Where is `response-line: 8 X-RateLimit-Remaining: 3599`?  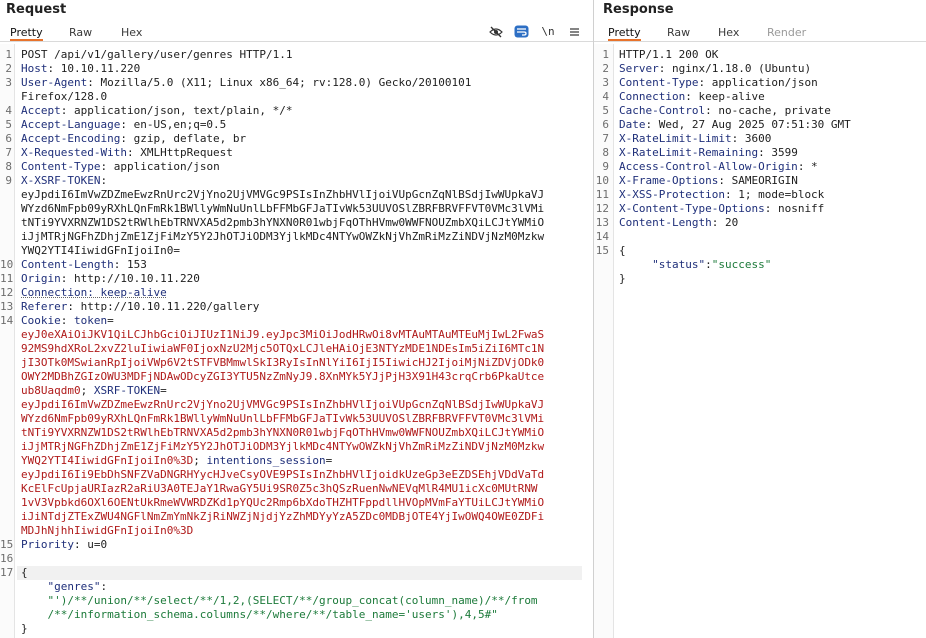
response-line: 8 X-RateLimit-Remaining: 3599 is located at coordinates (760, 153).